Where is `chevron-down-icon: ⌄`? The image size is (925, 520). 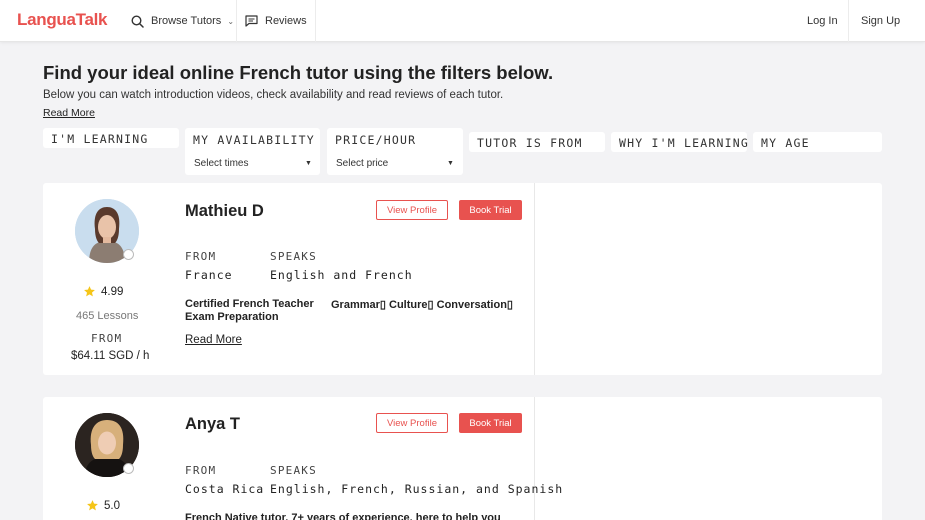
chevron-down-icon: ⌄ is located at coordinates (231, 21).